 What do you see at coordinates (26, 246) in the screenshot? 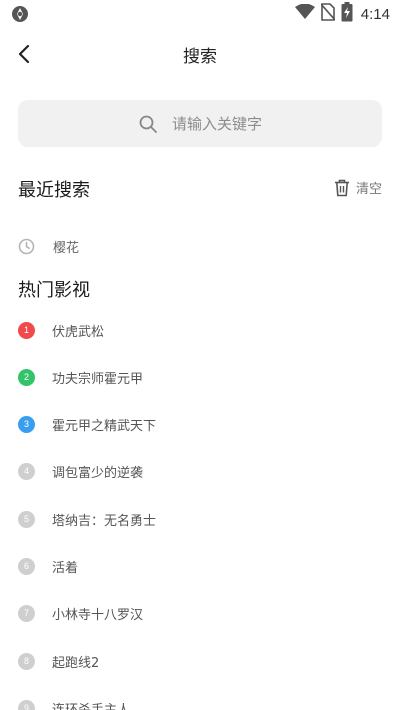
I see `clock-icon` at bounding box center [26, 246].